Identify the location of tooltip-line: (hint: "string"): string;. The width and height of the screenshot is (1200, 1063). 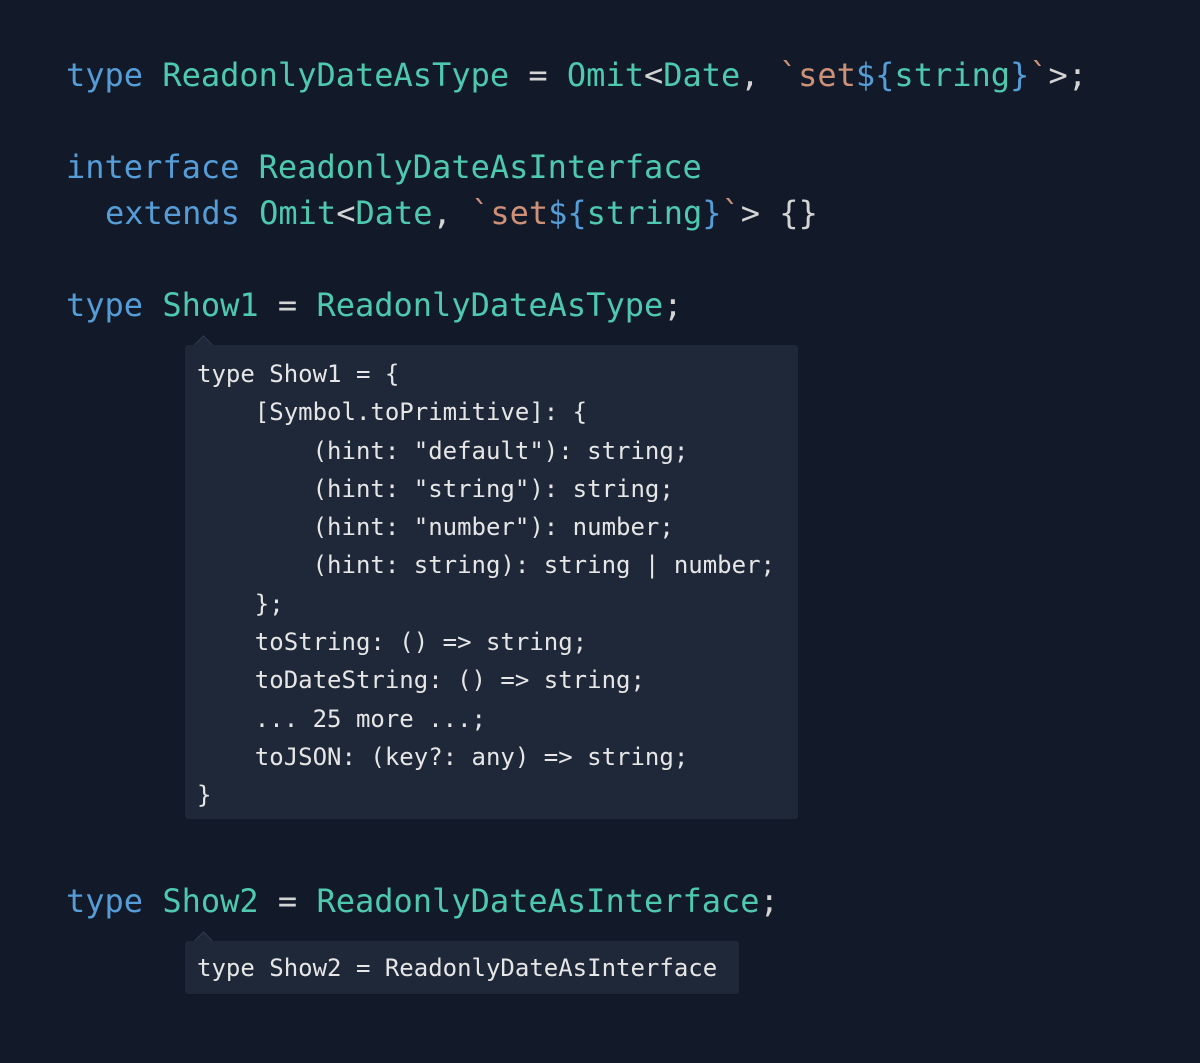
(435, 488).